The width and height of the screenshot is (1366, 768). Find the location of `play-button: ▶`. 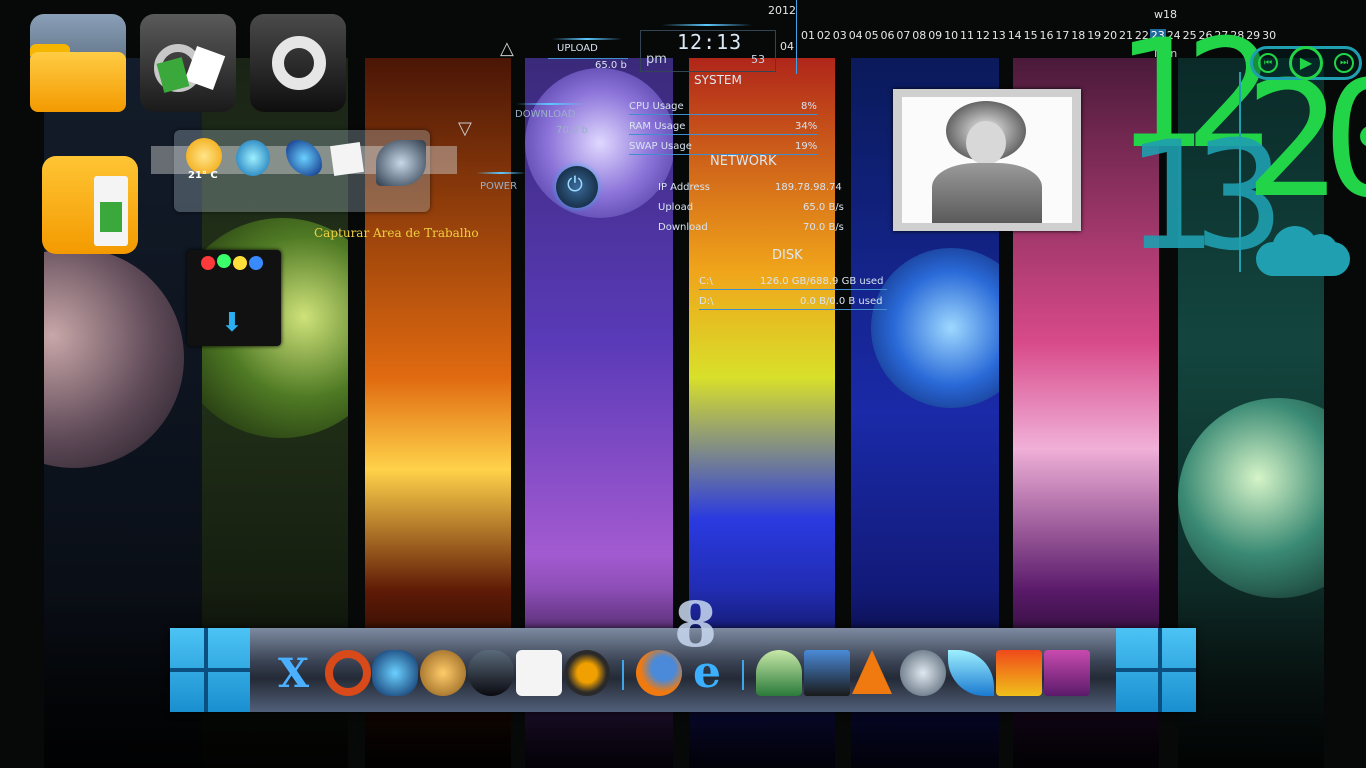

play-button: ▶ is located at coordinates (1306, 63).